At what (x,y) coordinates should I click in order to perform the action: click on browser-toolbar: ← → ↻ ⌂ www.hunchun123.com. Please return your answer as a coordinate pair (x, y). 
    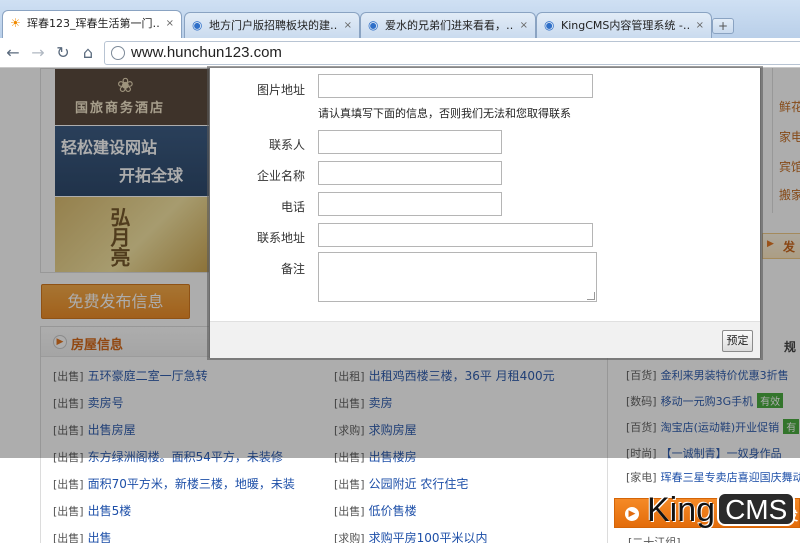
    Looking at the image, I should click on (400, 53).